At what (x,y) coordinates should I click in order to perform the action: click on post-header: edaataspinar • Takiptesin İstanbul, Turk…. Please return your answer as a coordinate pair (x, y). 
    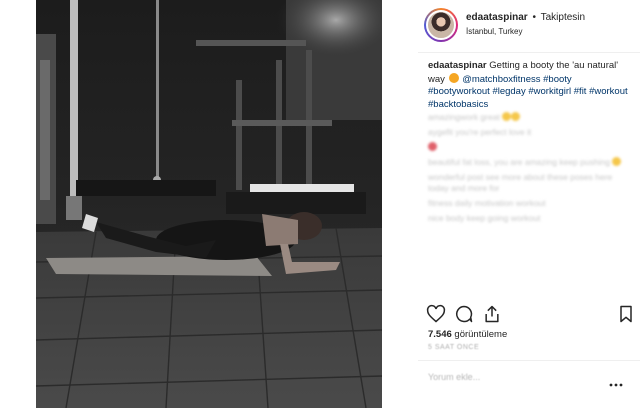
    Looking at the image, I should click on (529, 26).